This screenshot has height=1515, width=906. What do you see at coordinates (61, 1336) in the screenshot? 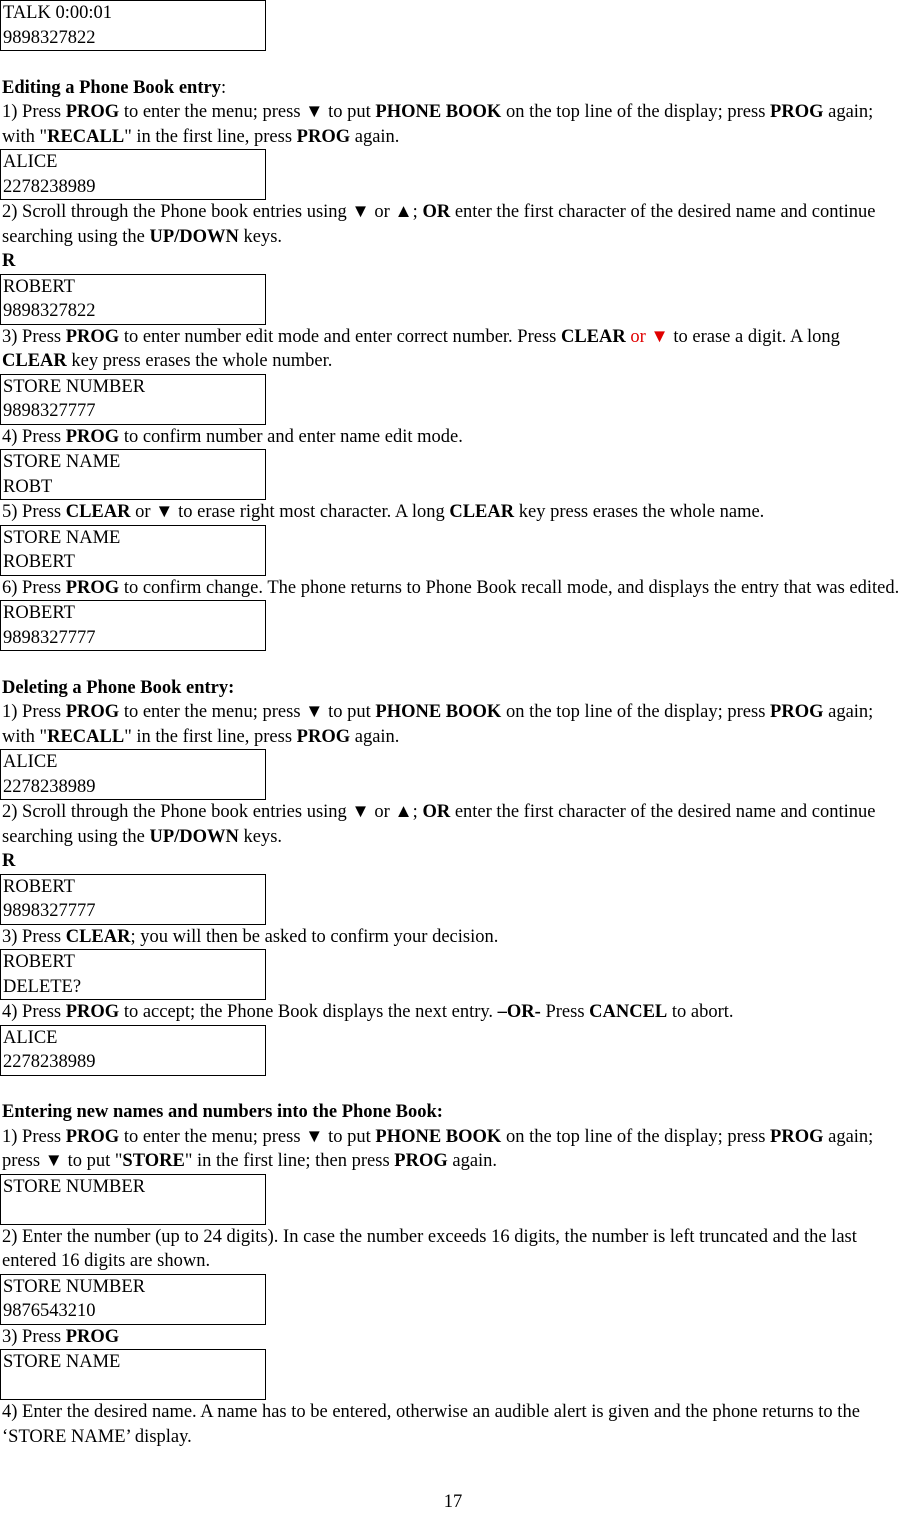
I see `entering-step-3: 3) Press PROG` at bounding box center [61, 1336].